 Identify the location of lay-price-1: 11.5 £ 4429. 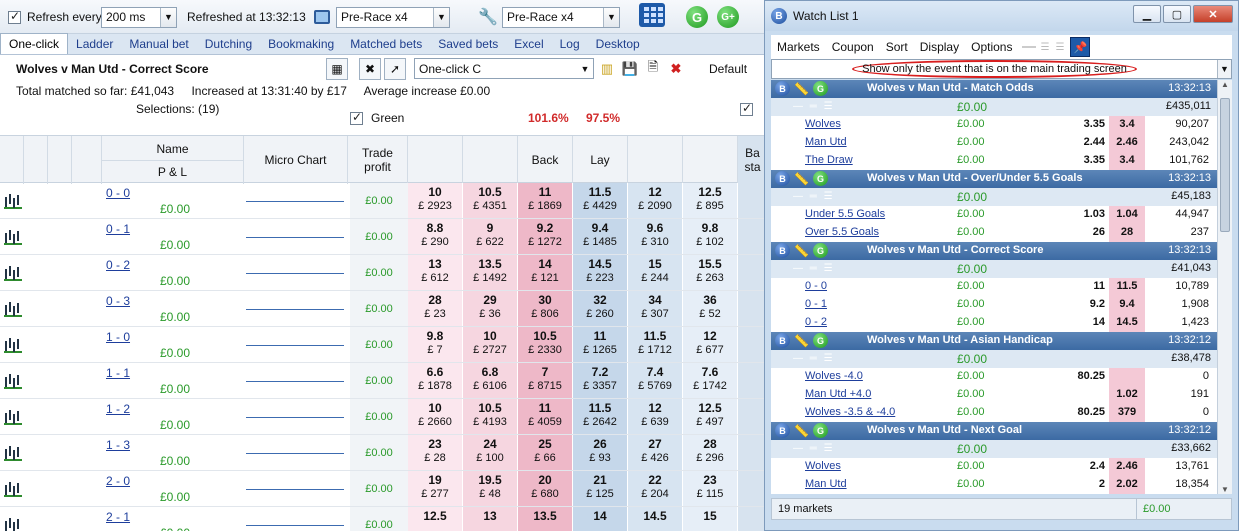
(600, 200).